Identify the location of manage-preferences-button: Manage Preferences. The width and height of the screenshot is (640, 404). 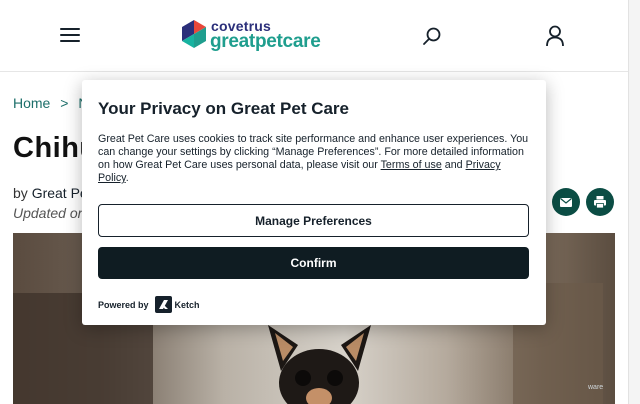
(313, 220).